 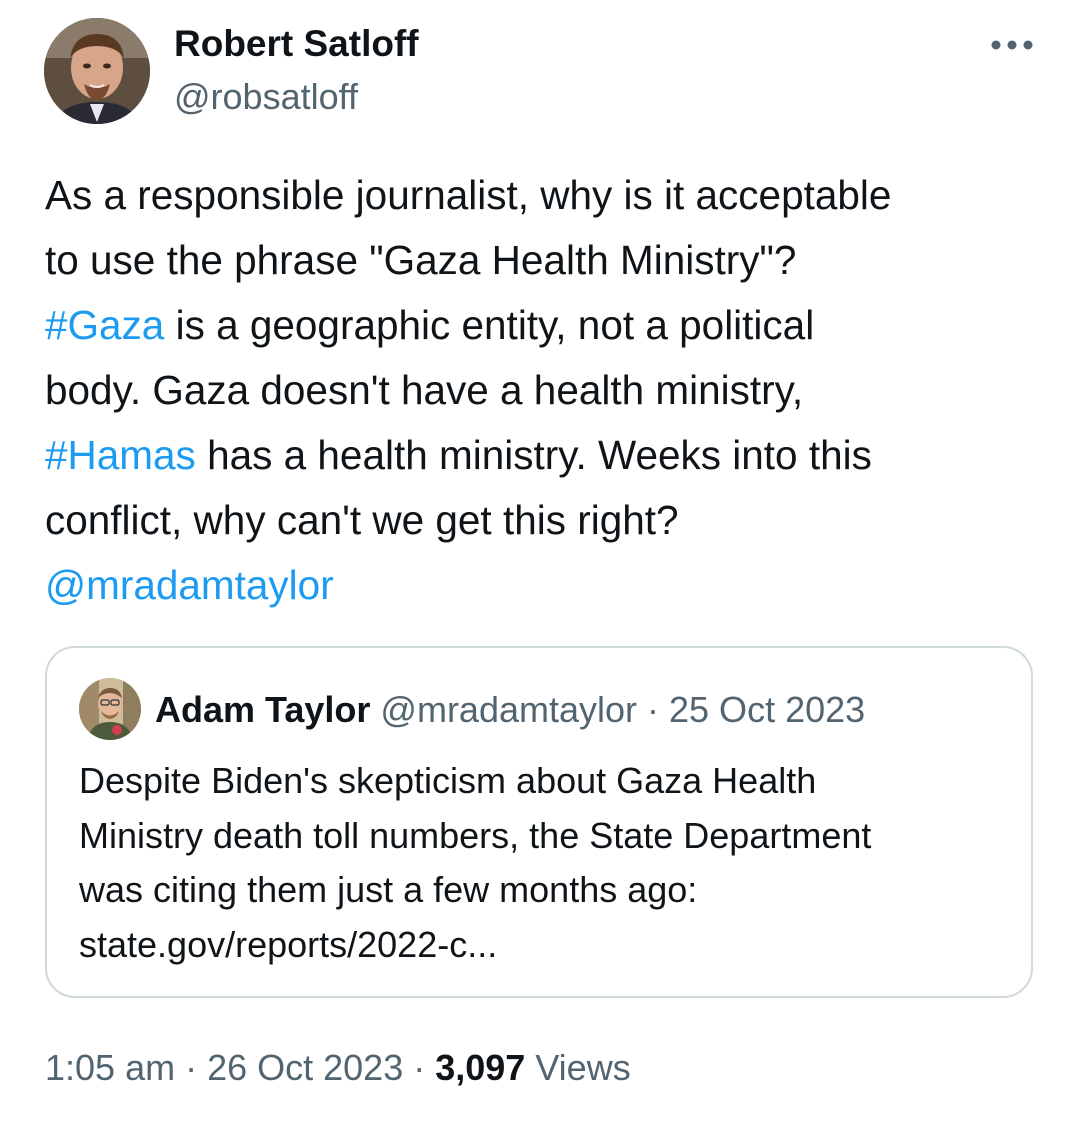 I want to click on hashtag-link: #Hamas, so click(x=120, y=455).